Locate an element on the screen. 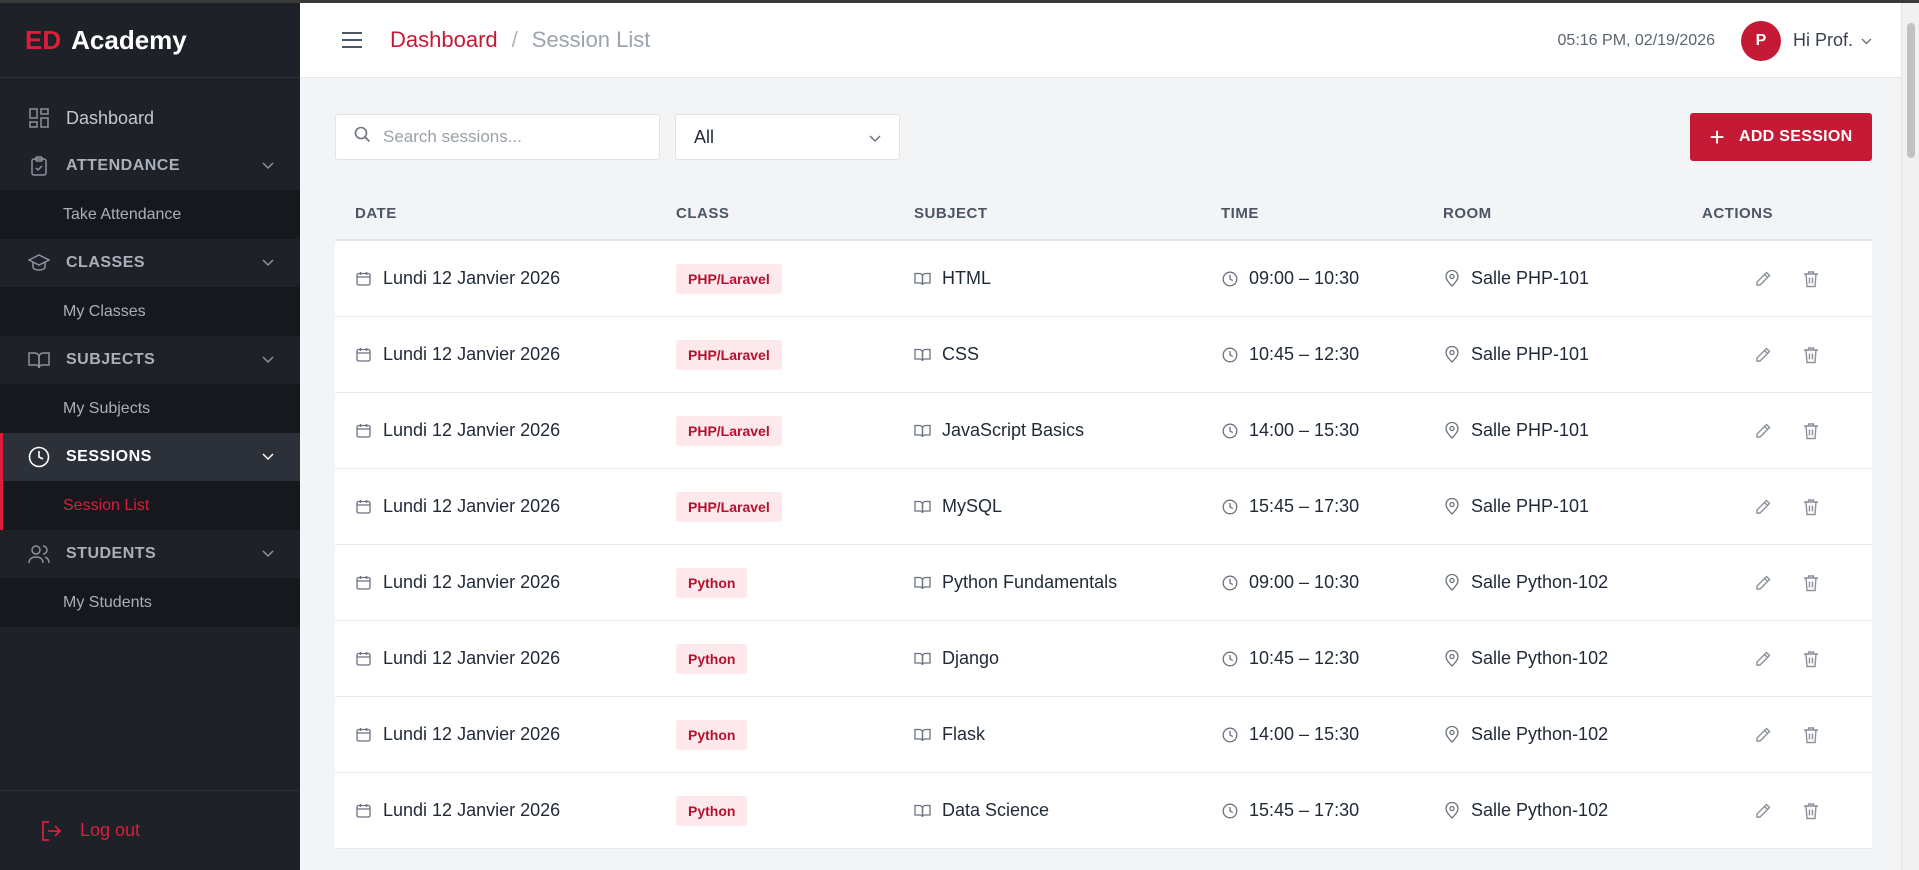 The image size is (1919, 870). time-cell: 15:45 – 17:30 is located at coordinates (1332, 810).